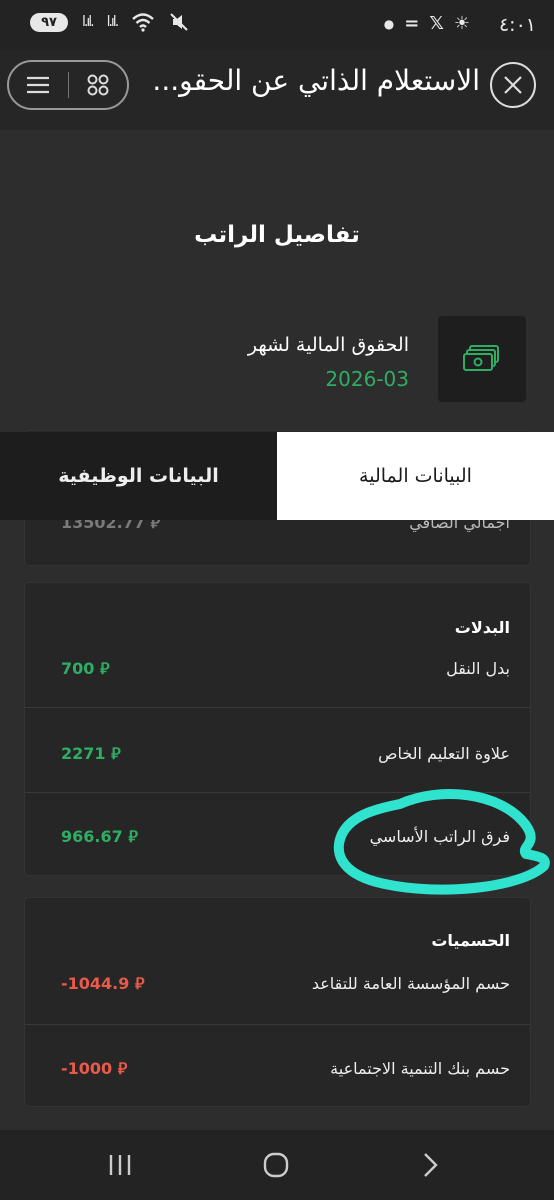 Image resolution: width=554 pixels, height=1200 pixels. What do you see at coordinates (277, 1066) in the screenshot?
I see `list-item: حسم بنك التنمية الاجتماعية -1000 ⃁` at bounding box center [277, 1066].